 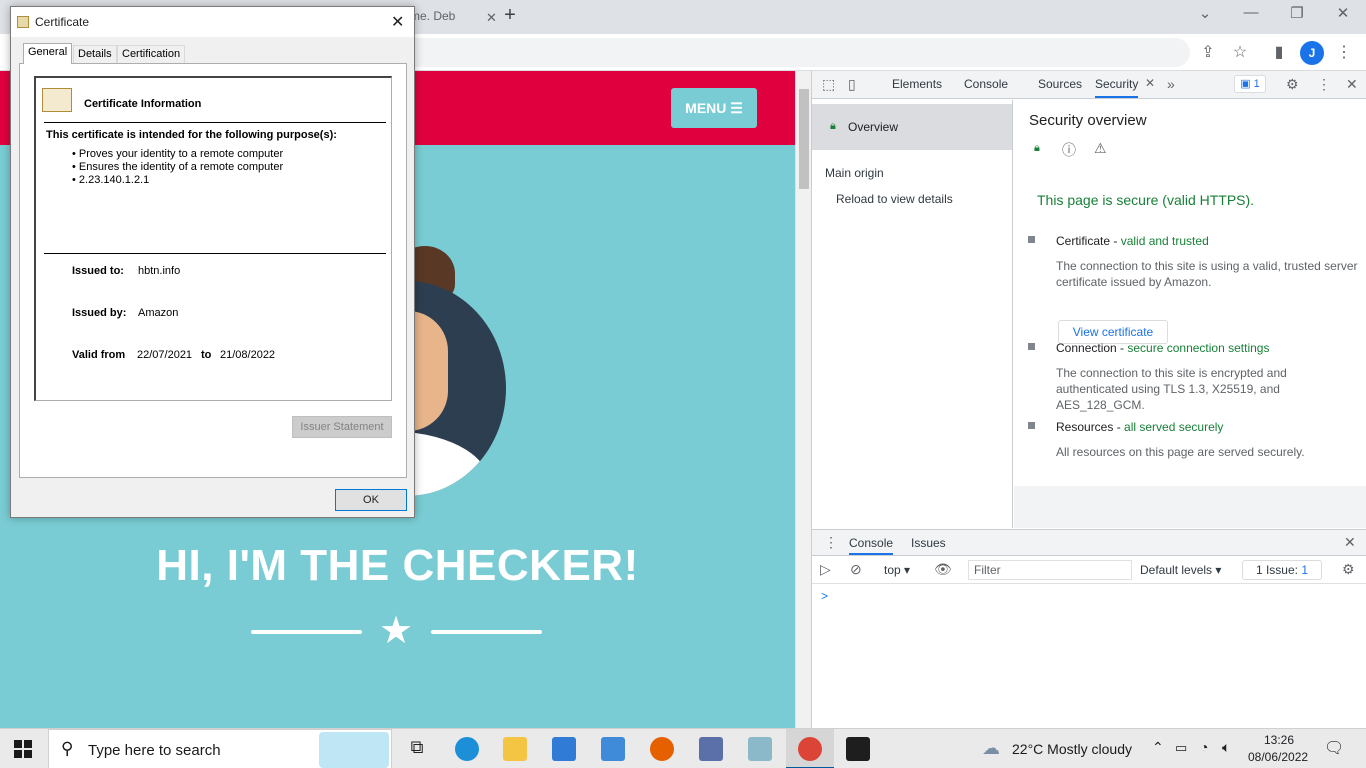 What do you see at coordinates (220, 748) in the screenshot?
I see `taskbar-search-box: ⚲ Type here to search` at bounding box center [220, 748].